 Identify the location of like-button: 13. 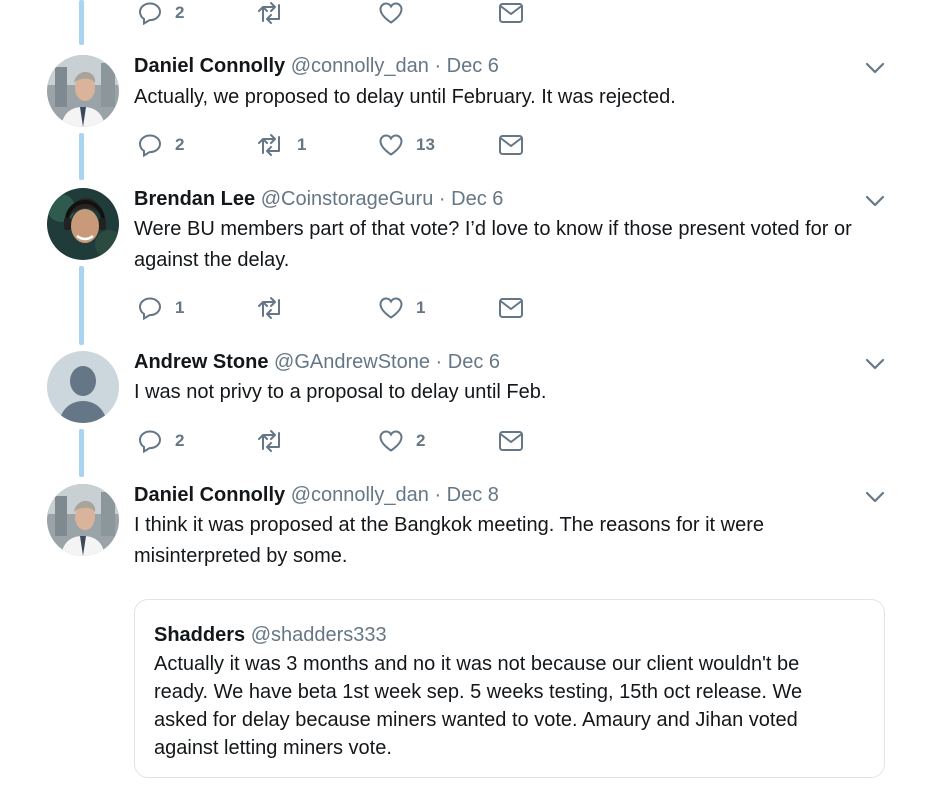
(406, 145).